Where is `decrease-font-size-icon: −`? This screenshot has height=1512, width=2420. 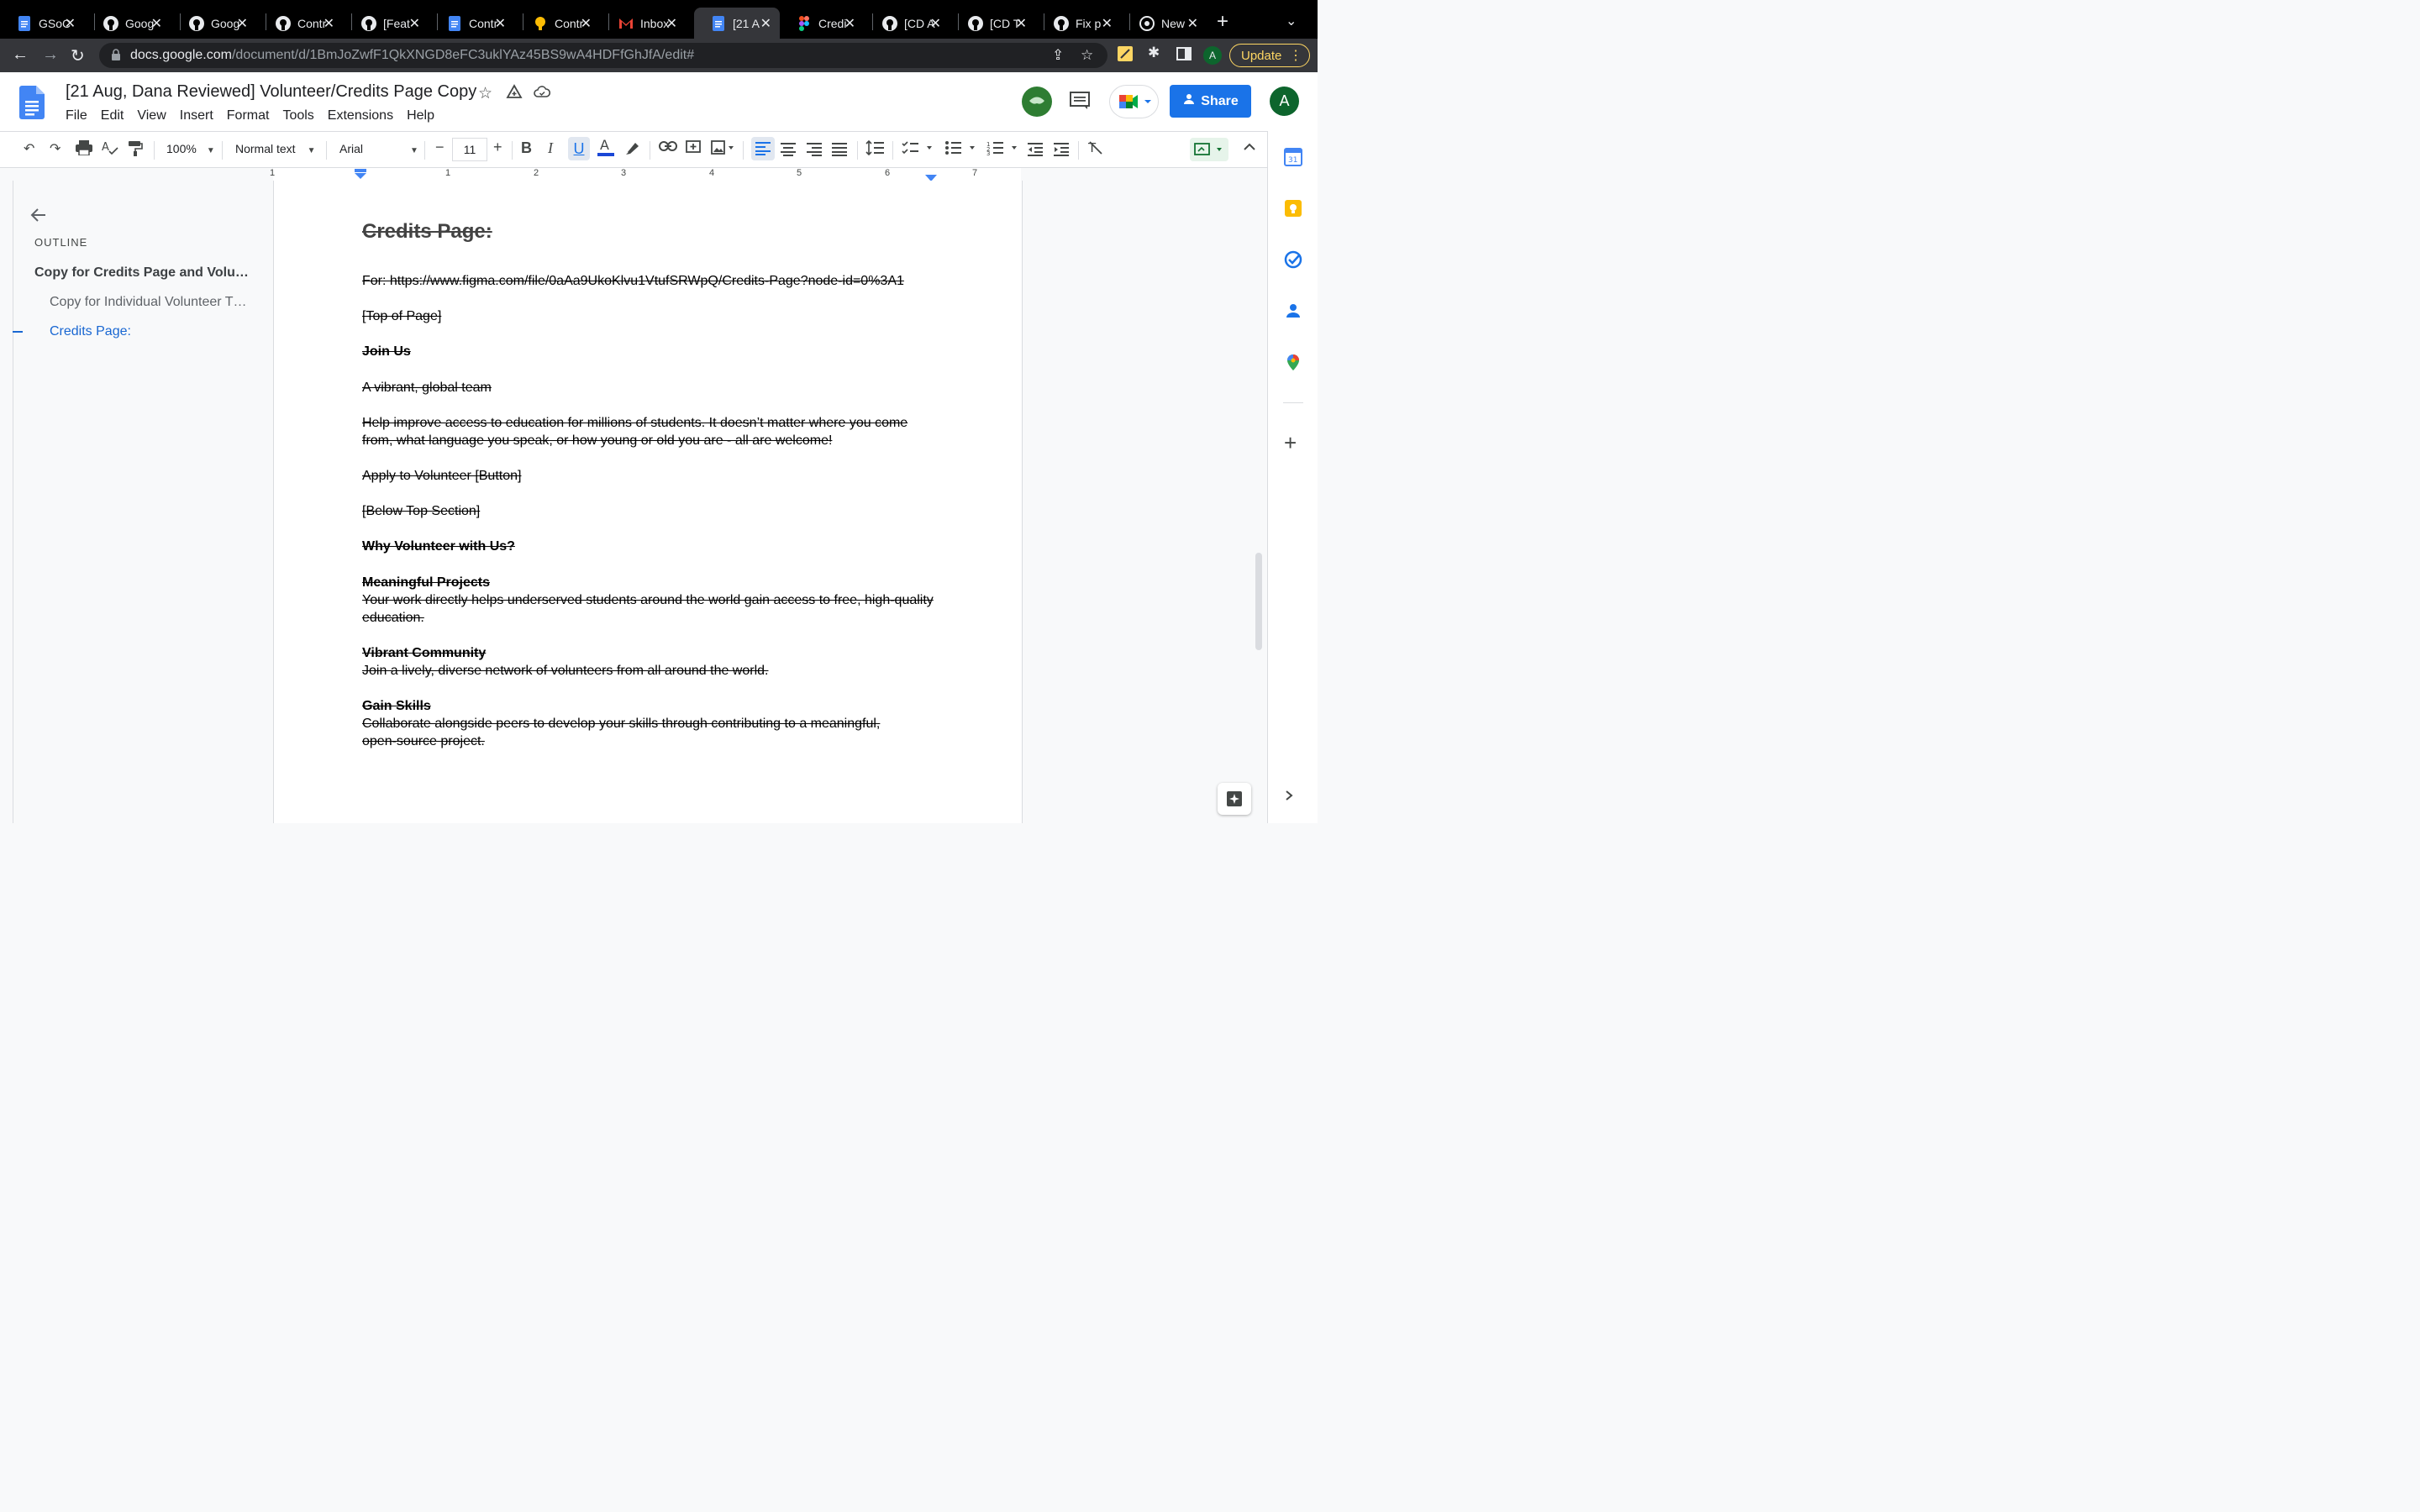 decrease-font-size-icon: − is located at coordinates (440, 147).